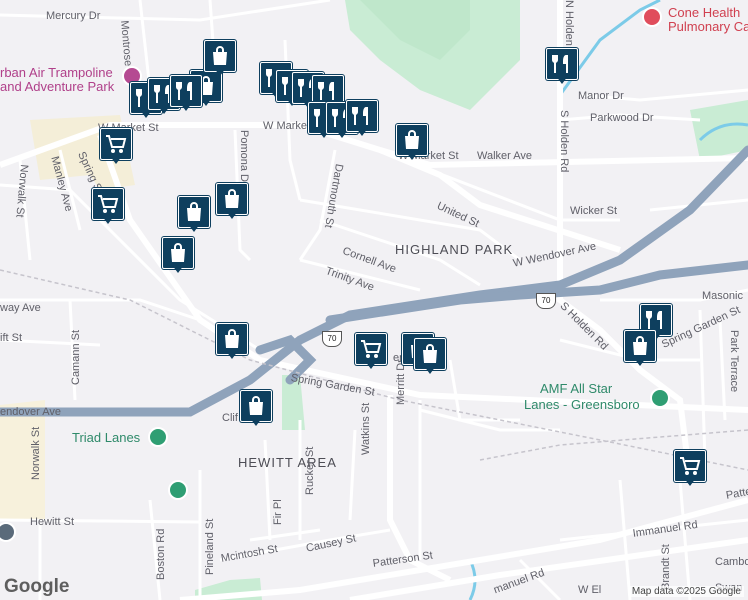 Image resolution: width=748 pixels, height=600 pixels. What do you see at coordinates (230, 418) in the screenshot?
I see `street-label: Clif` at bounding box center [230, 418].